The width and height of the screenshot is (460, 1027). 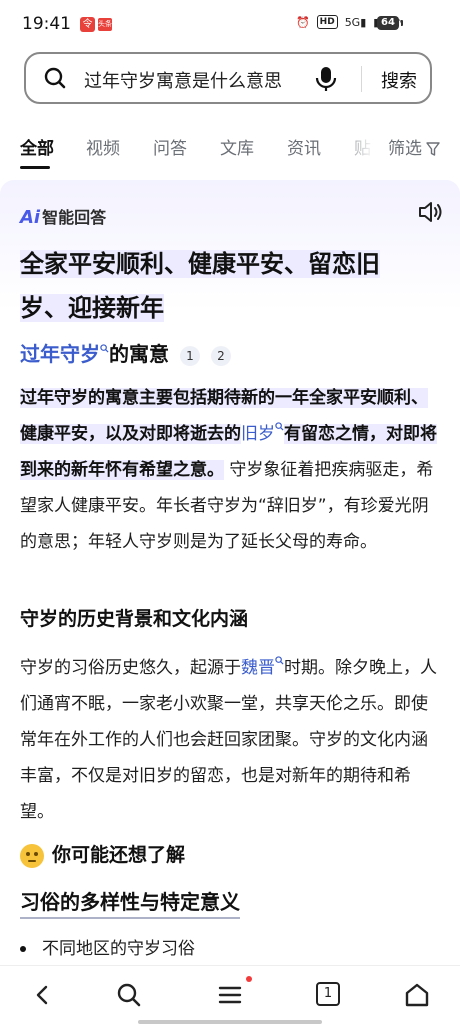 I want to click on tab-news: 资讯, so click(x=304, y=146).